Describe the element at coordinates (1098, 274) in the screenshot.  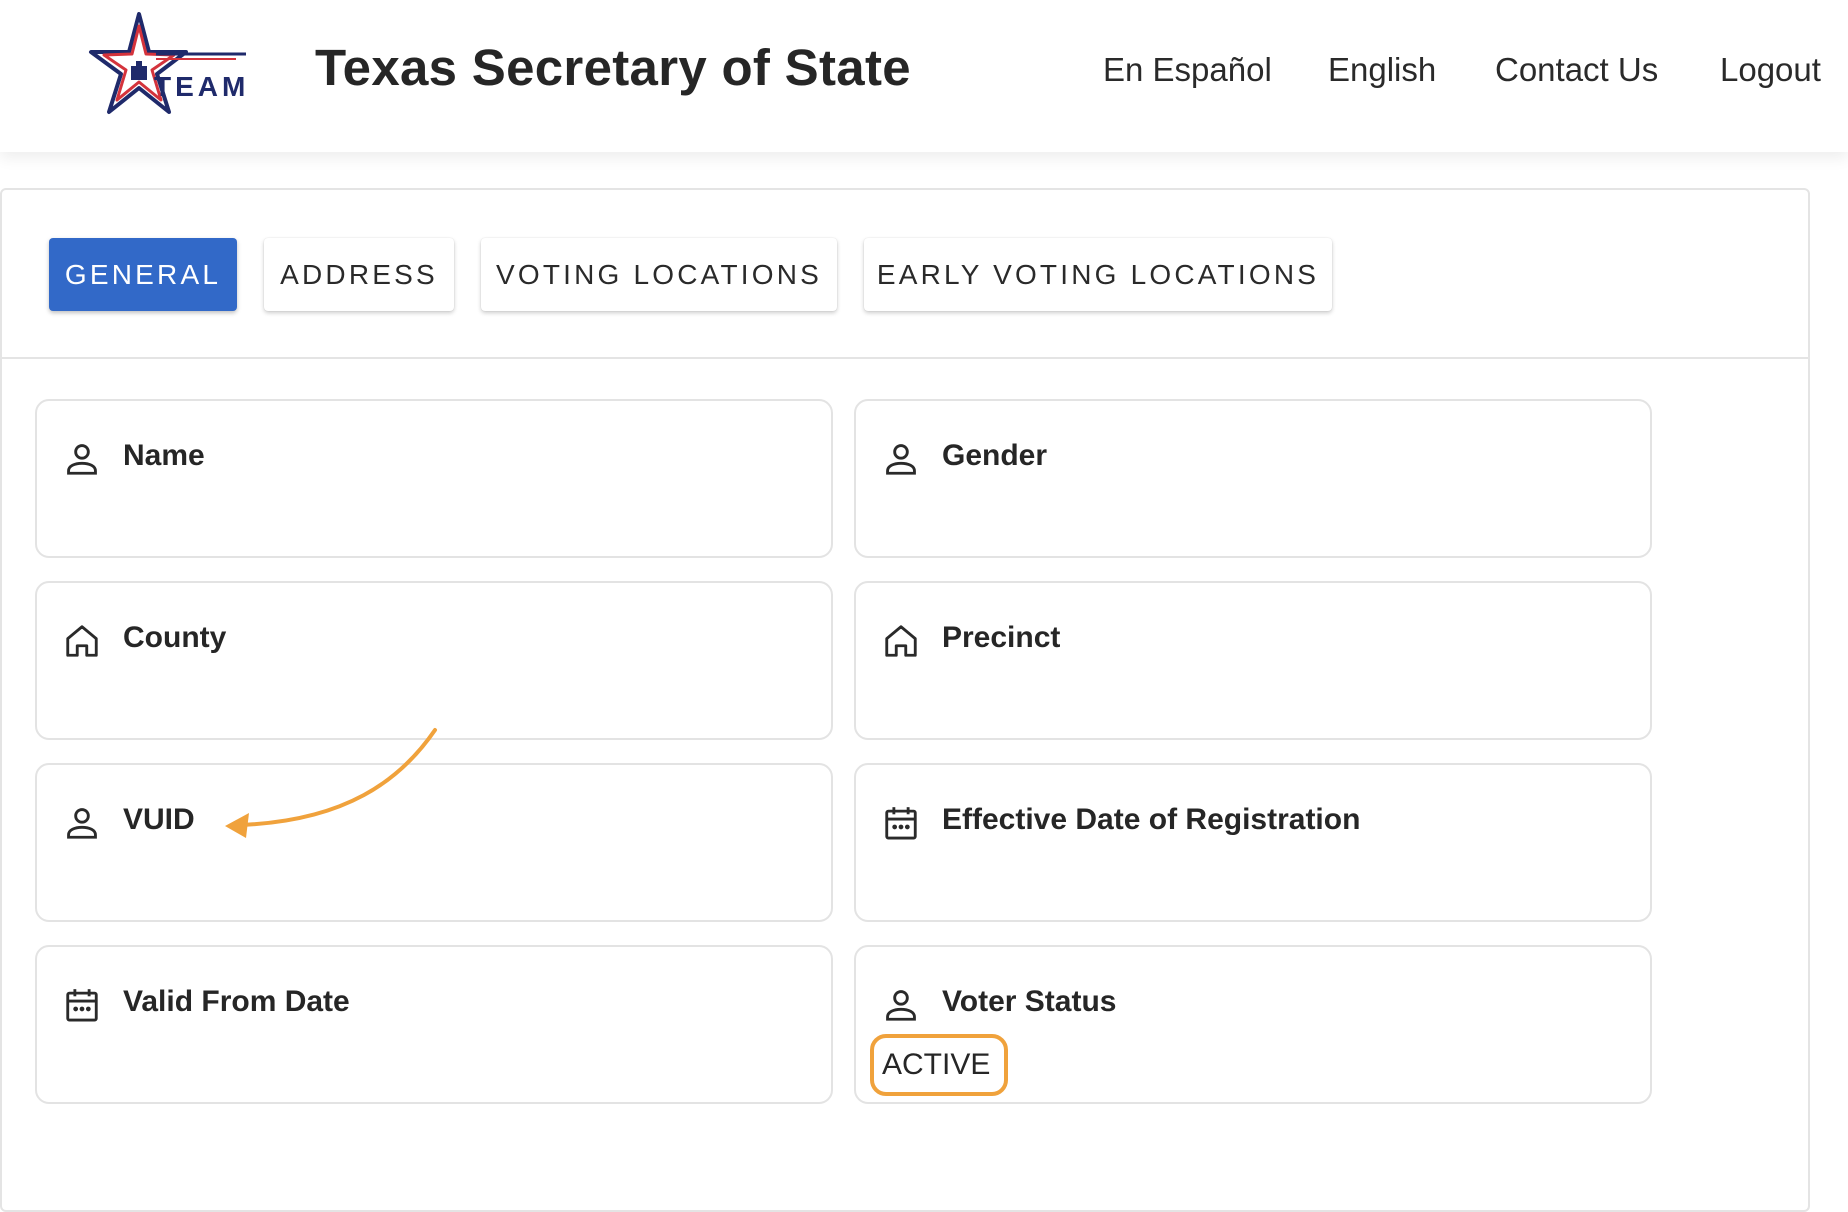
I see `tab-early-voting-locations: EARLY VOTING LOCATIONS` at that location.